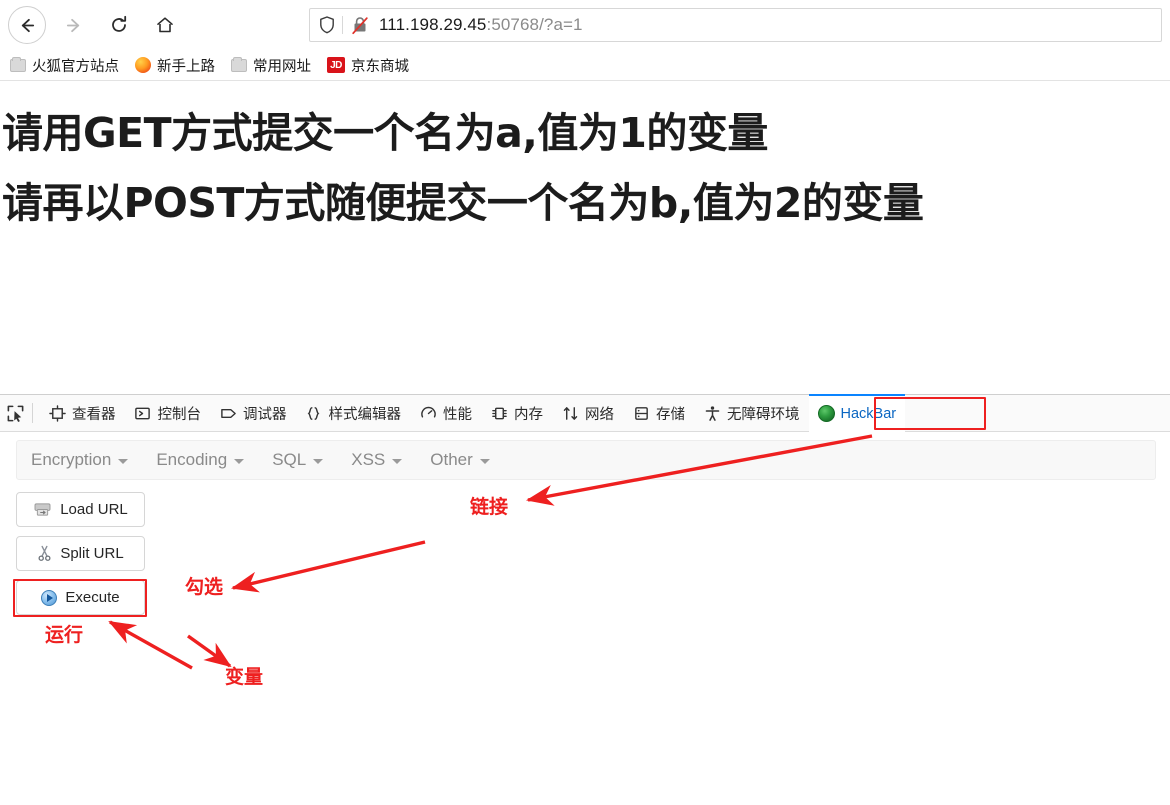 This screenshot has width=1170, height=805. I want to click on tab-label: 网络, so click(599, 414).